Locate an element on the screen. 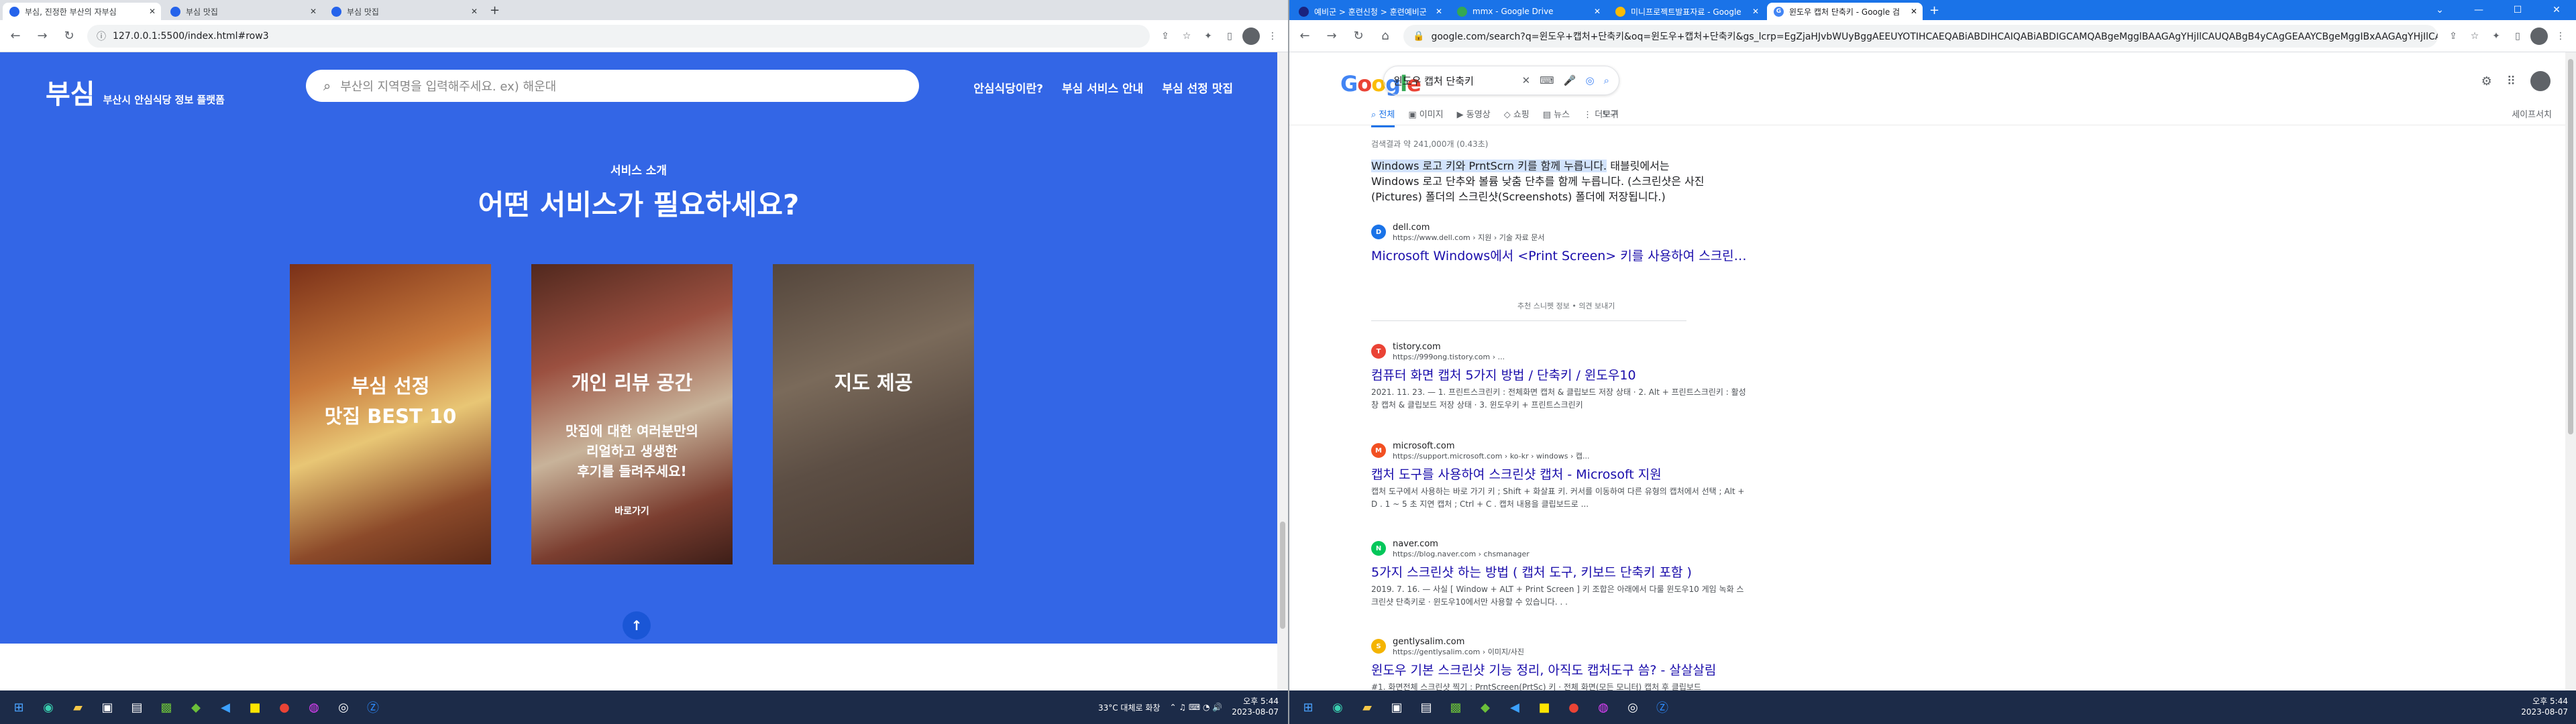  store-icon: ▣ is located at coordinates (1396, 707).